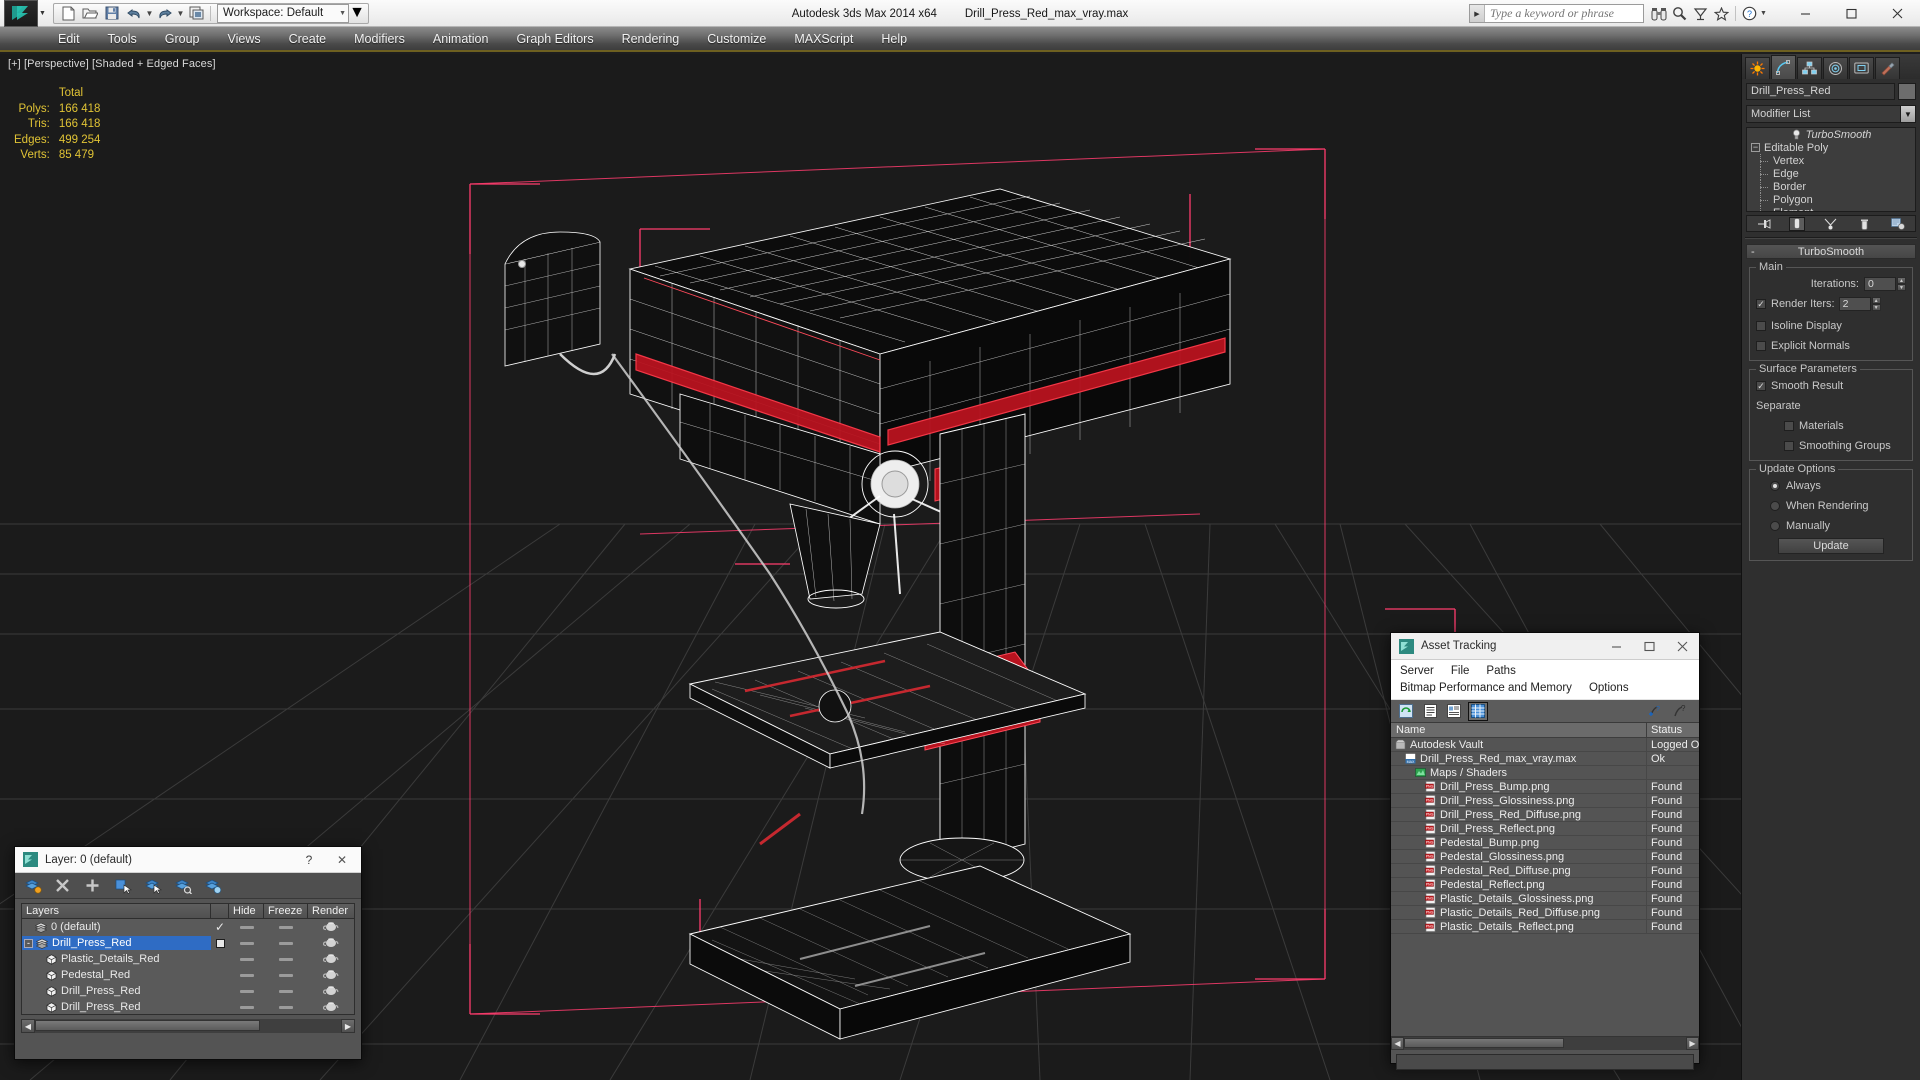 The height and width of the screenshot is (1080, 1920). Describe the element at coordinates (1460, 671) in the screenshot. I see `asset-menu-file: File` at that location.